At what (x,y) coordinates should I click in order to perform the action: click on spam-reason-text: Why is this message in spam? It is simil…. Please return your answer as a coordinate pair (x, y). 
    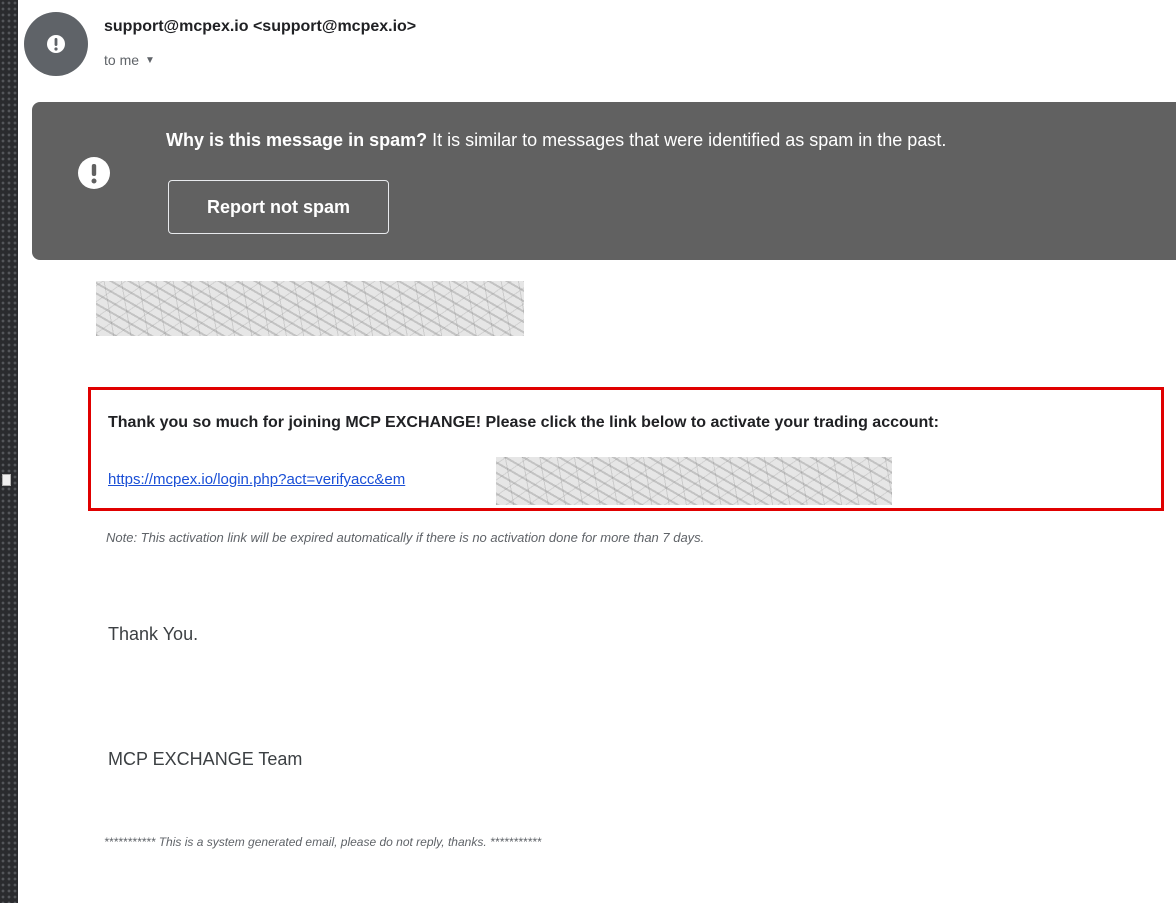
    Looking at the image, I should click on (556, 140).